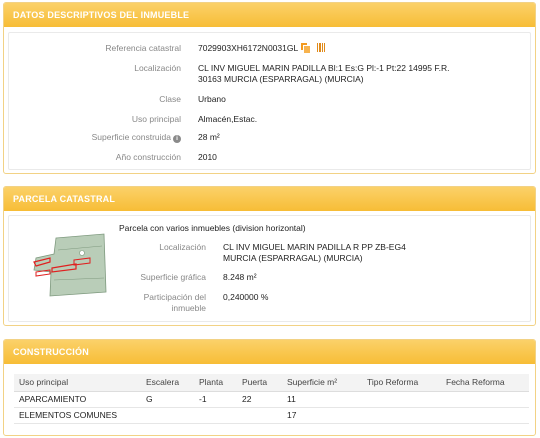 The height and width of the screenshot is (438, 540). What do you see at coordinates (485, 383) in the screenshot?
I see `col-header-reform-date: Fecha Reforma` at bounding box center [485, 383].